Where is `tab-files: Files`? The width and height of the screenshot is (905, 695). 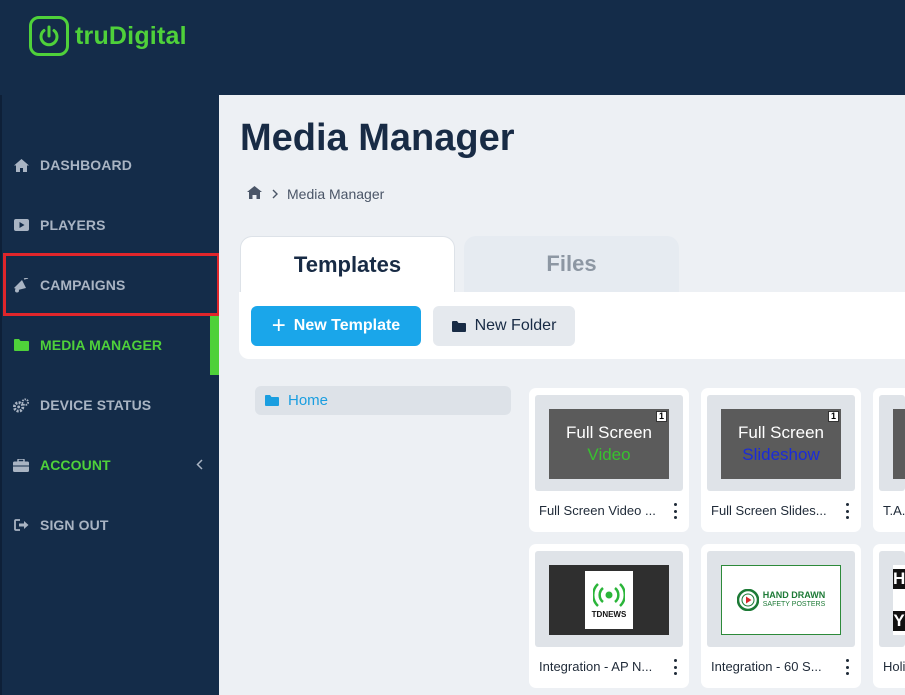
tab-files: Files is located at coordinates (571, 264).